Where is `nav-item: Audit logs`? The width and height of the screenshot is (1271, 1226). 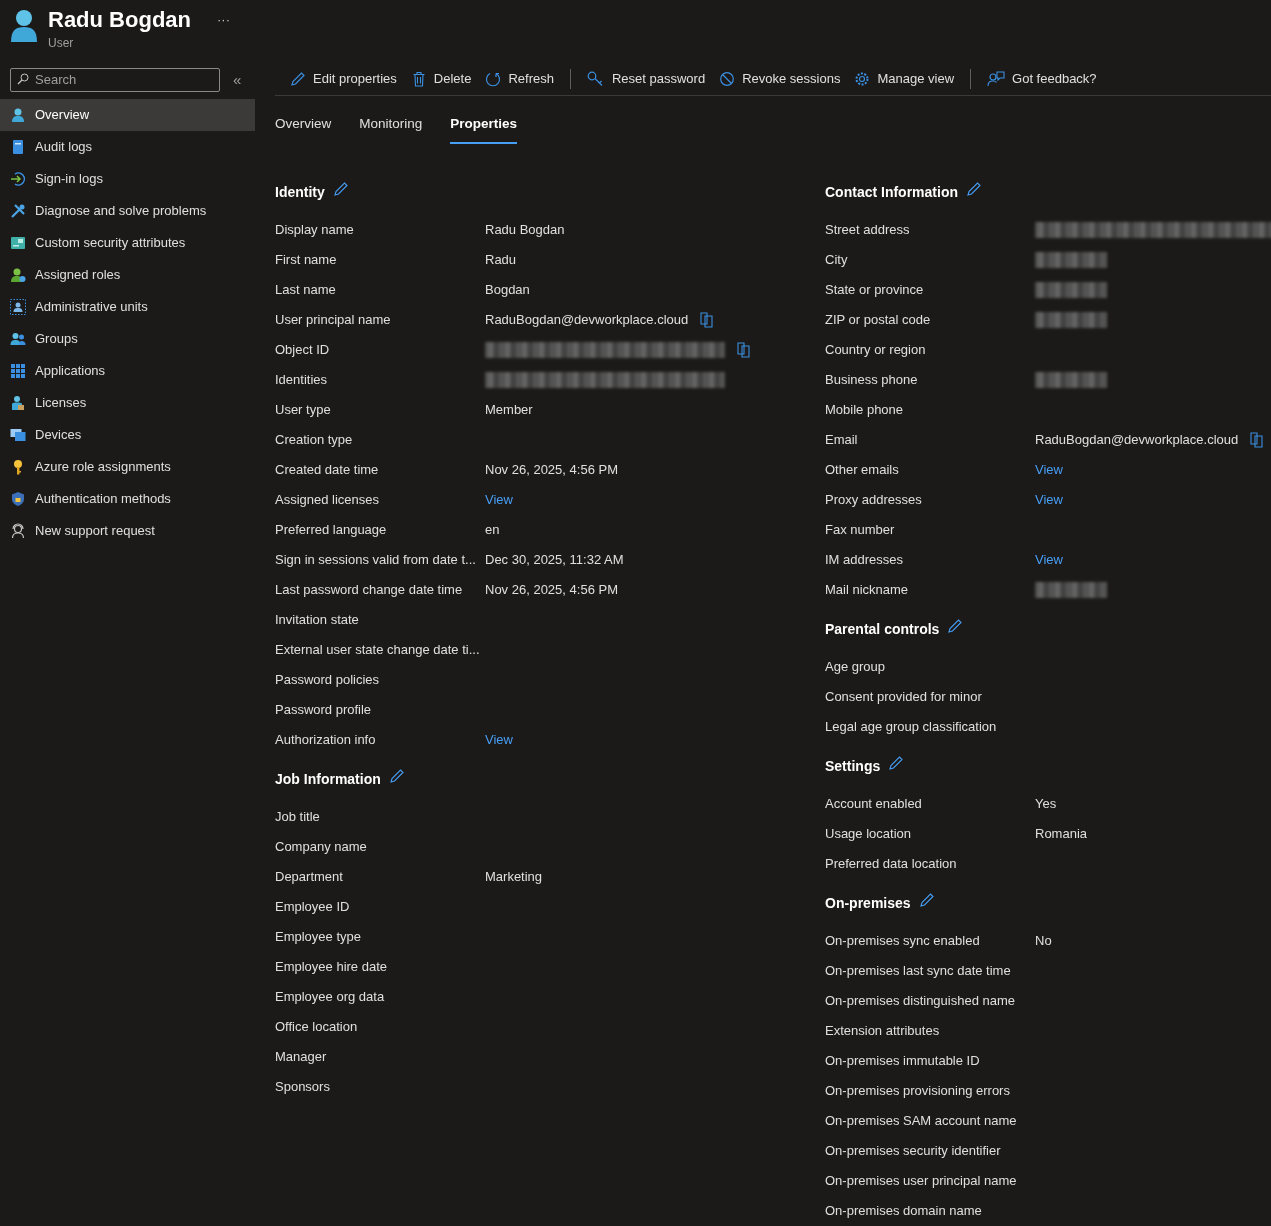
nav-item: Audit logs is located at coordinates (127, 147).